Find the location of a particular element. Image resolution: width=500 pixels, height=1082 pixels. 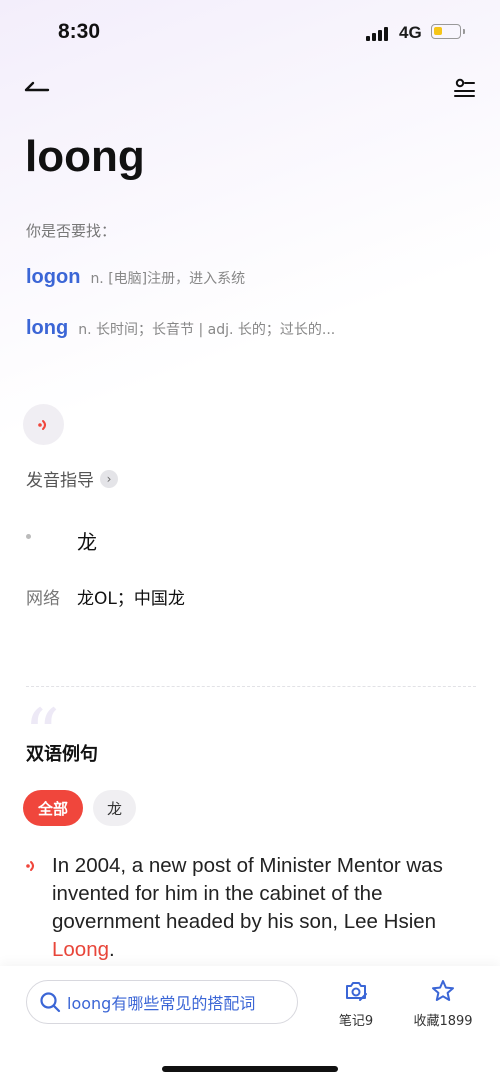

word-title: loong is located at coordinates (85, 156).